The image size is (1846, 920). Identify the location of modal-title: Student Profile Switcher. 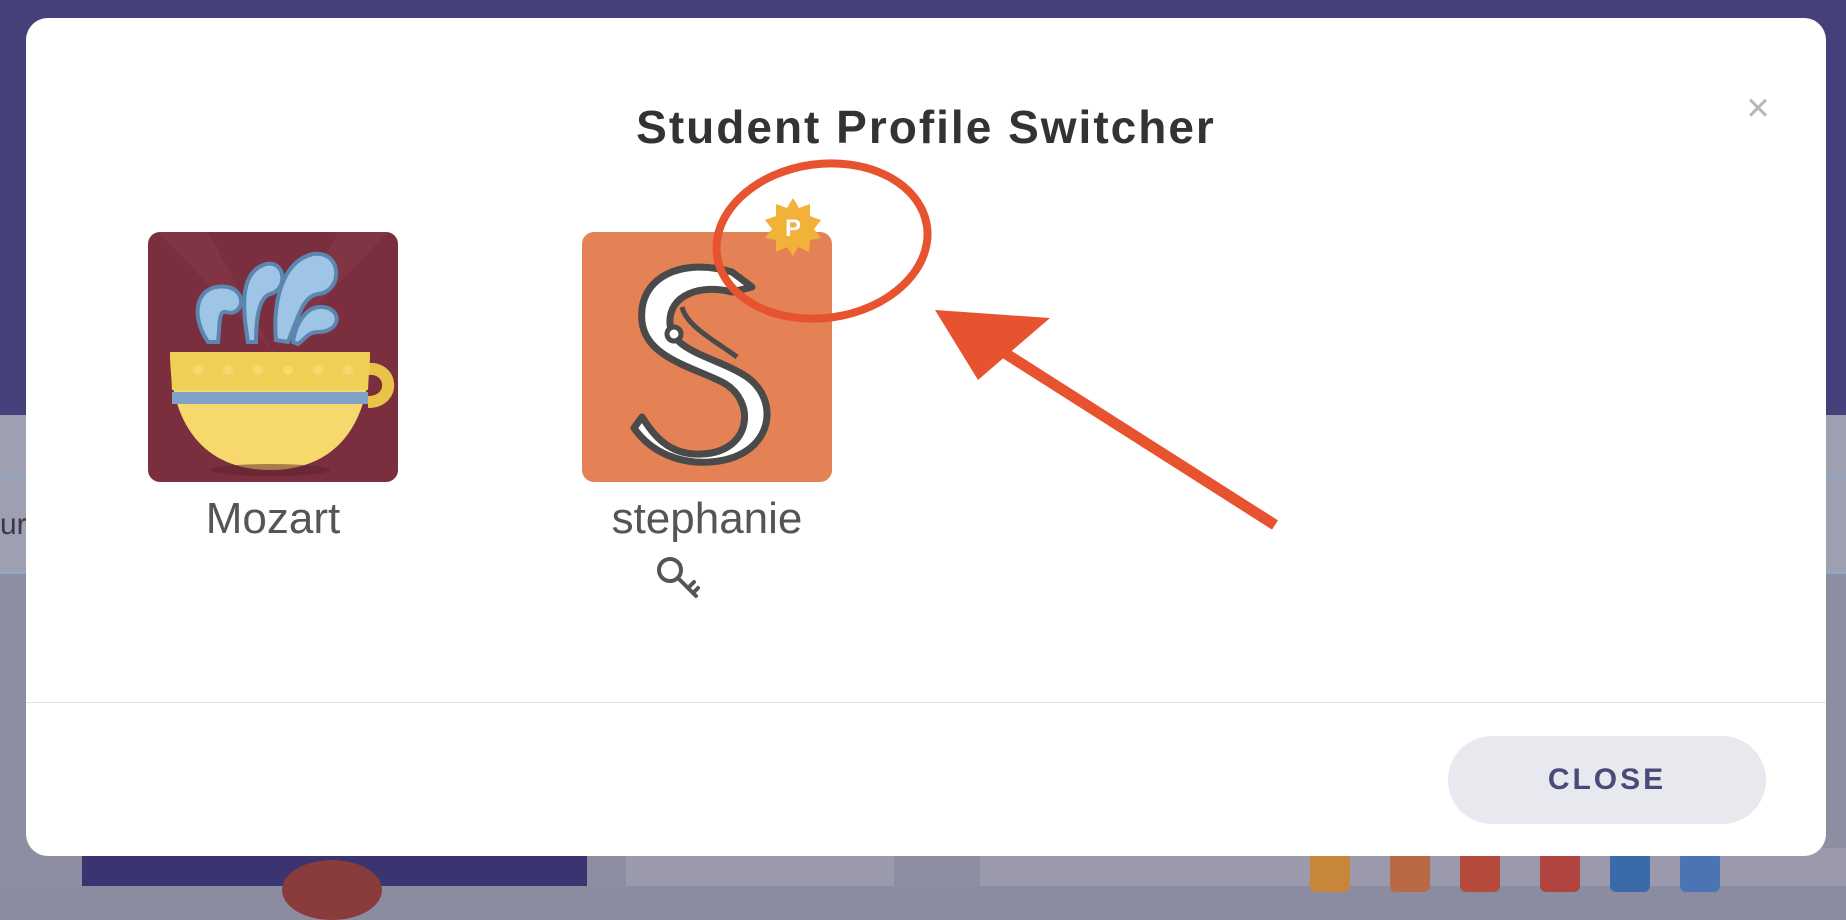
(926, 127).